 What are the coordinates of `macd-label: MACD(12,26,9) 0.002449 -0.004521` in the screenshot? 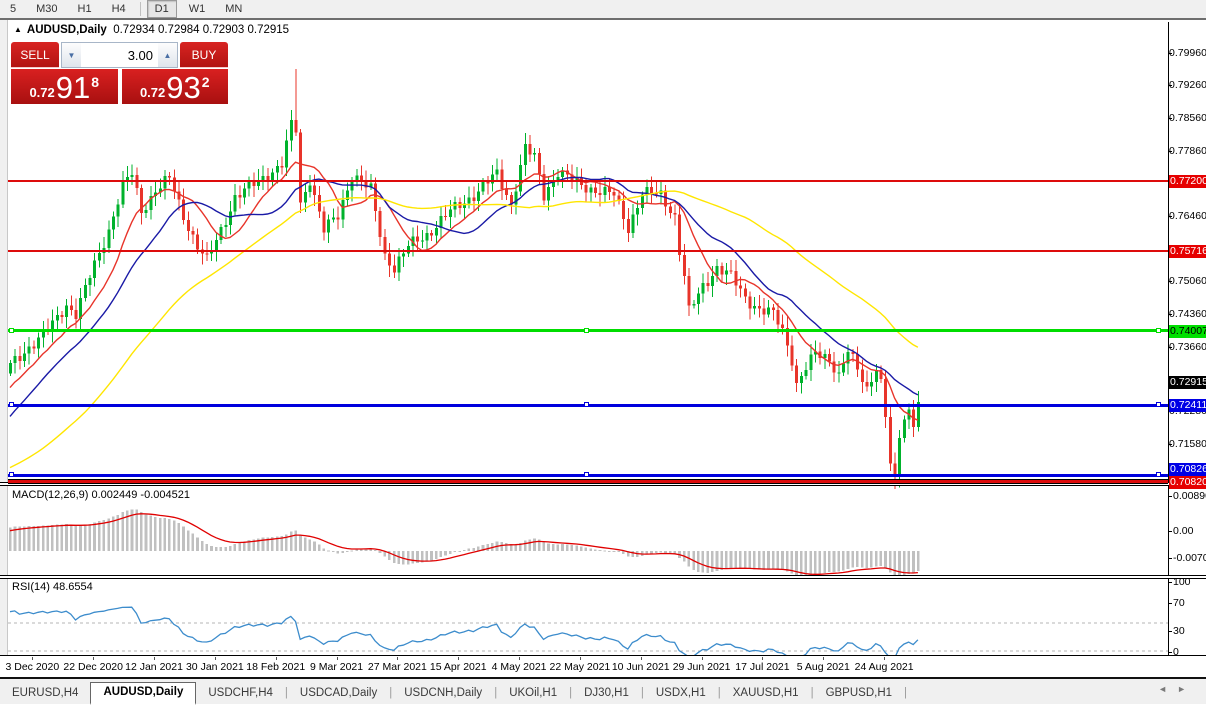 It's located at (101, 495).